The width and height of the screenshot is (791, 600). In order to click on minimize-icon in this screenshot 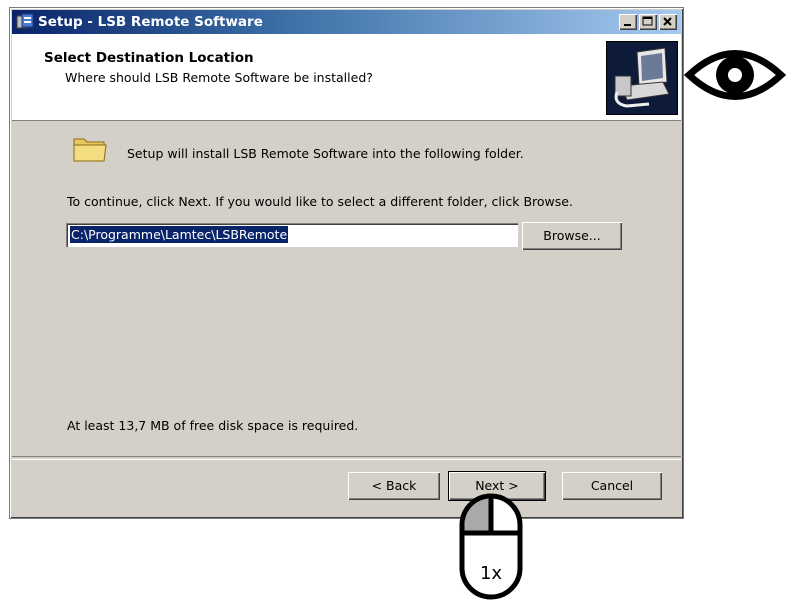, I will do `click(627, 25)`.